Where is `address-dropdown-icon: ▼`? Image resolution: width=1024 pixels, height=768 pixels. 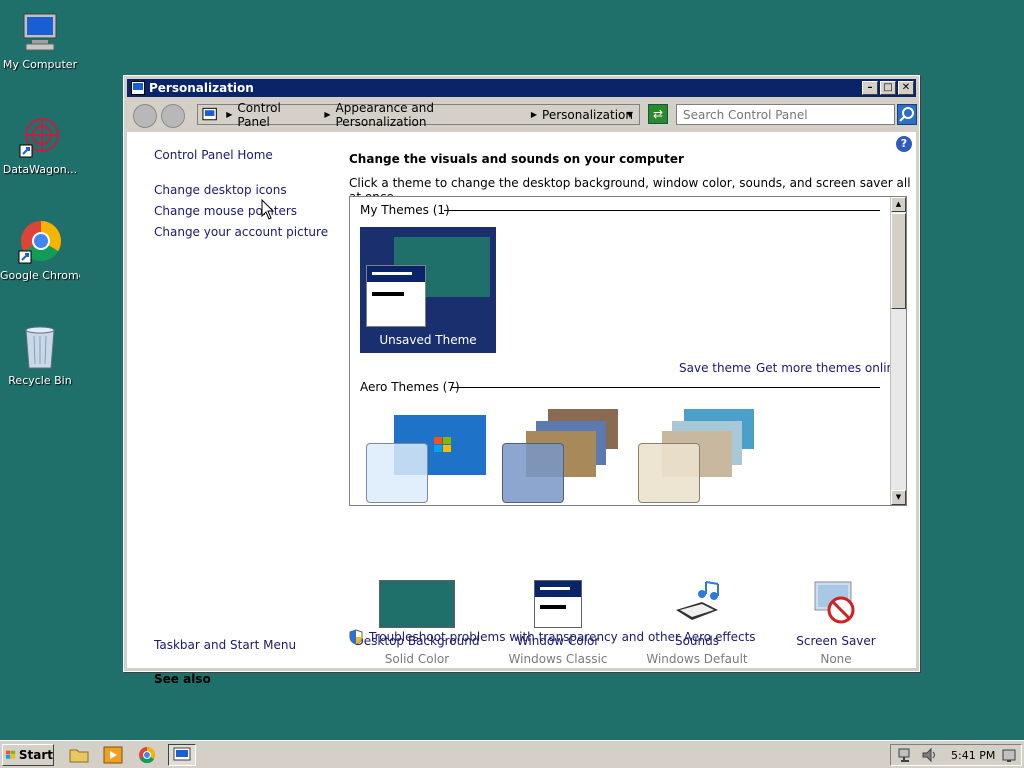
address-dropdown-icon: ▼ is located at coordinates (630, 114).